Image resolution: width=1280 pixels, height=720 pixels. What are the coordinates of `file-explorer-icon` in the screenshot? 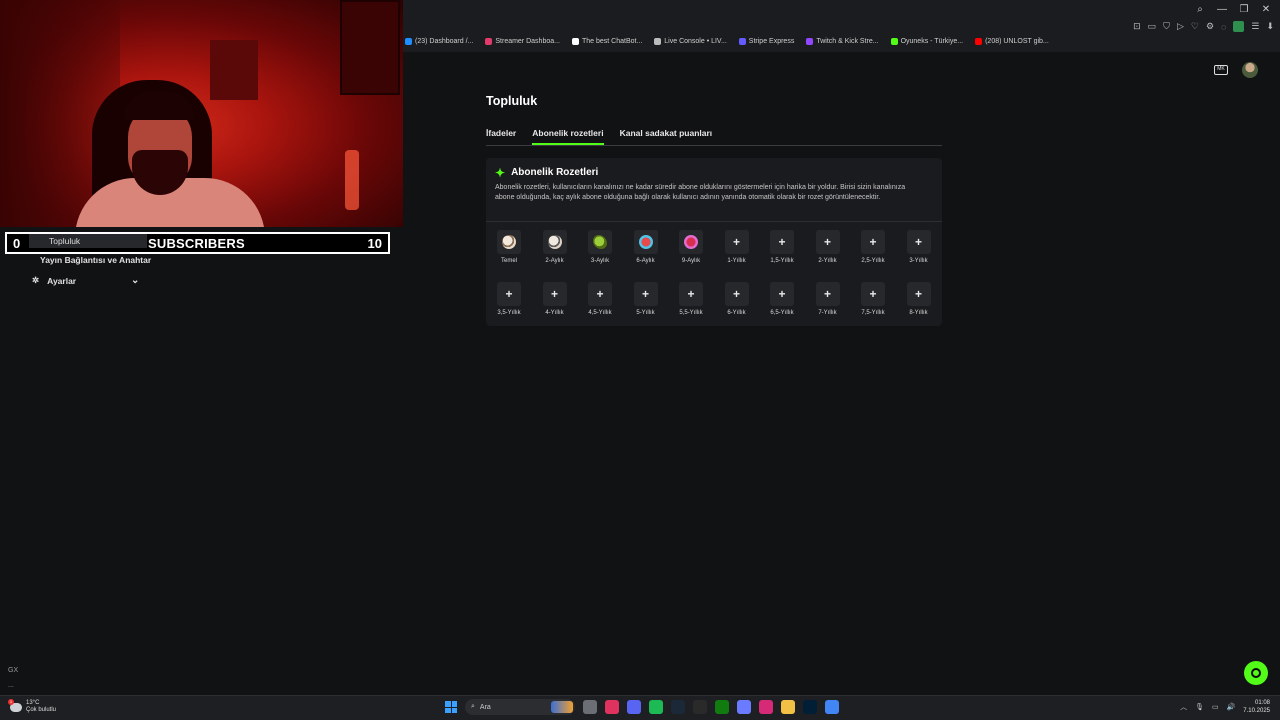 It's located at (590, 707).